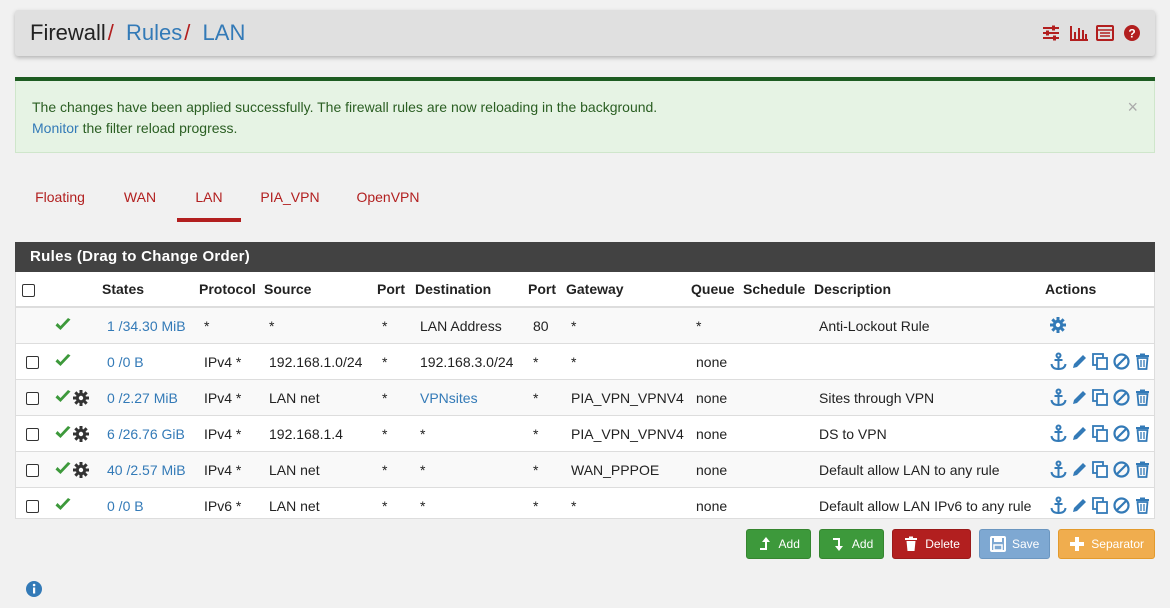  I want to click on tab-floating: Floating, so click(60, 201).